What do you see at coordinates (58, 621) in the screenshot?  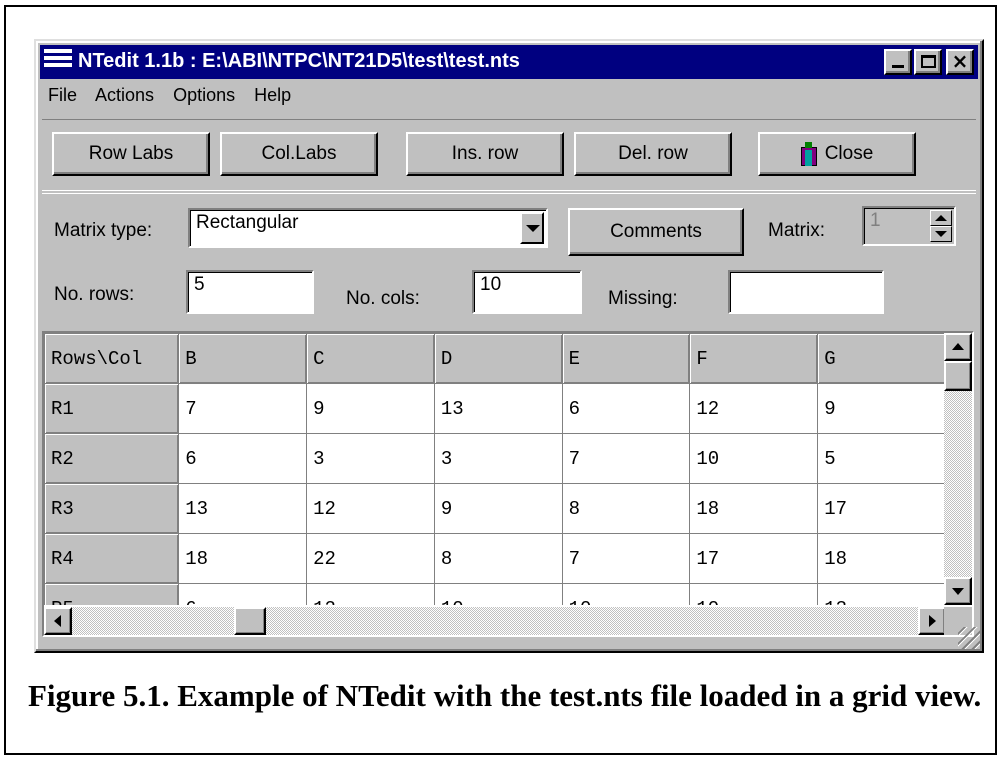 I see `scroll-left-button` at bounding box center [58, 621].